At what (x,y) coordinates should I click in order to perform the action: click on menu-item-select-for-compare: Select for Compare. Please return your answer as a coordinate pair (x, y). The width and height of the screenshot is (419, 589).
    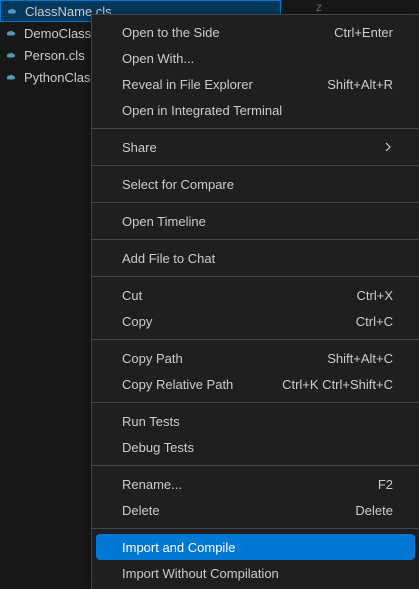
    Looking at the image, I should click on (255, 184).